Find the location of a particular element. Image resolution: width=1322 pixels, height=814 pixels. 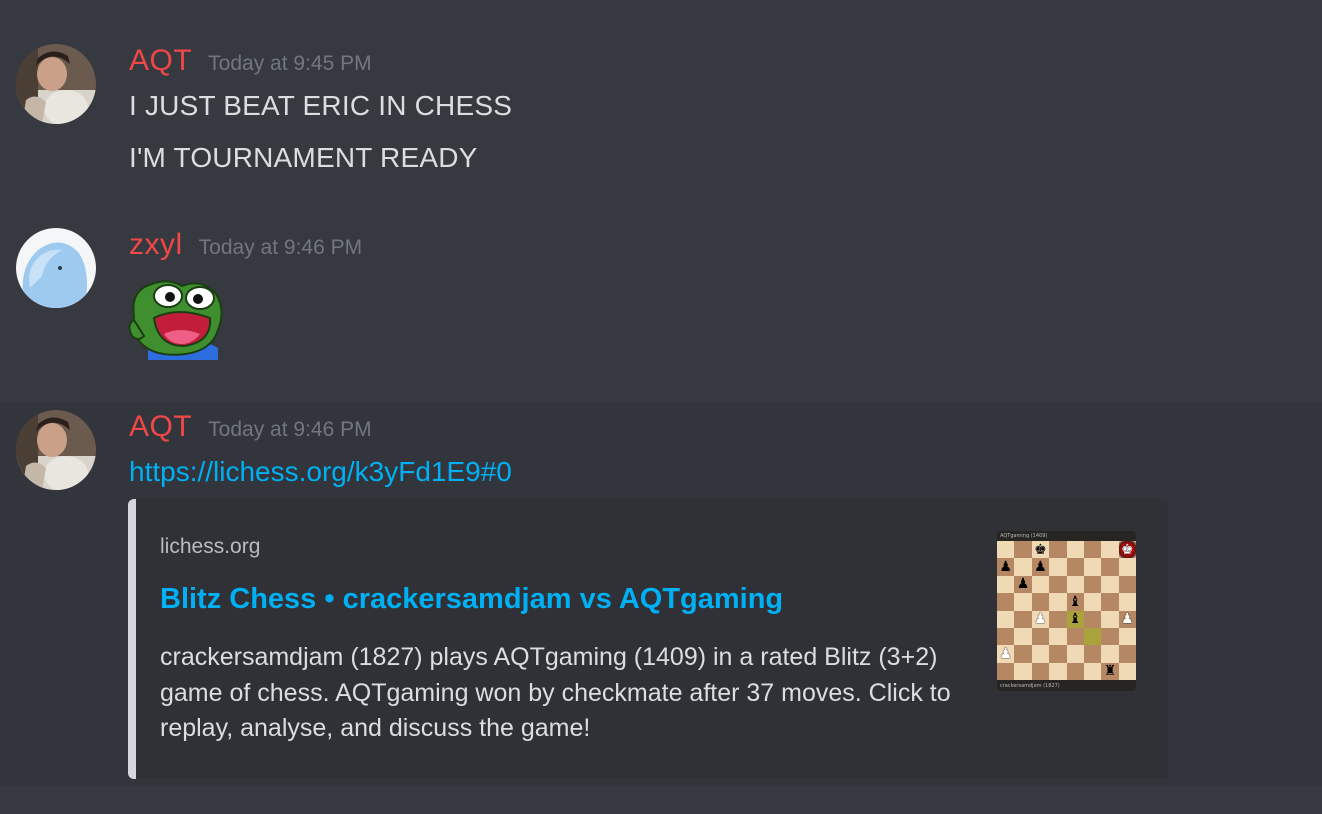

square-f6 is located at coordinates (1092, 584).